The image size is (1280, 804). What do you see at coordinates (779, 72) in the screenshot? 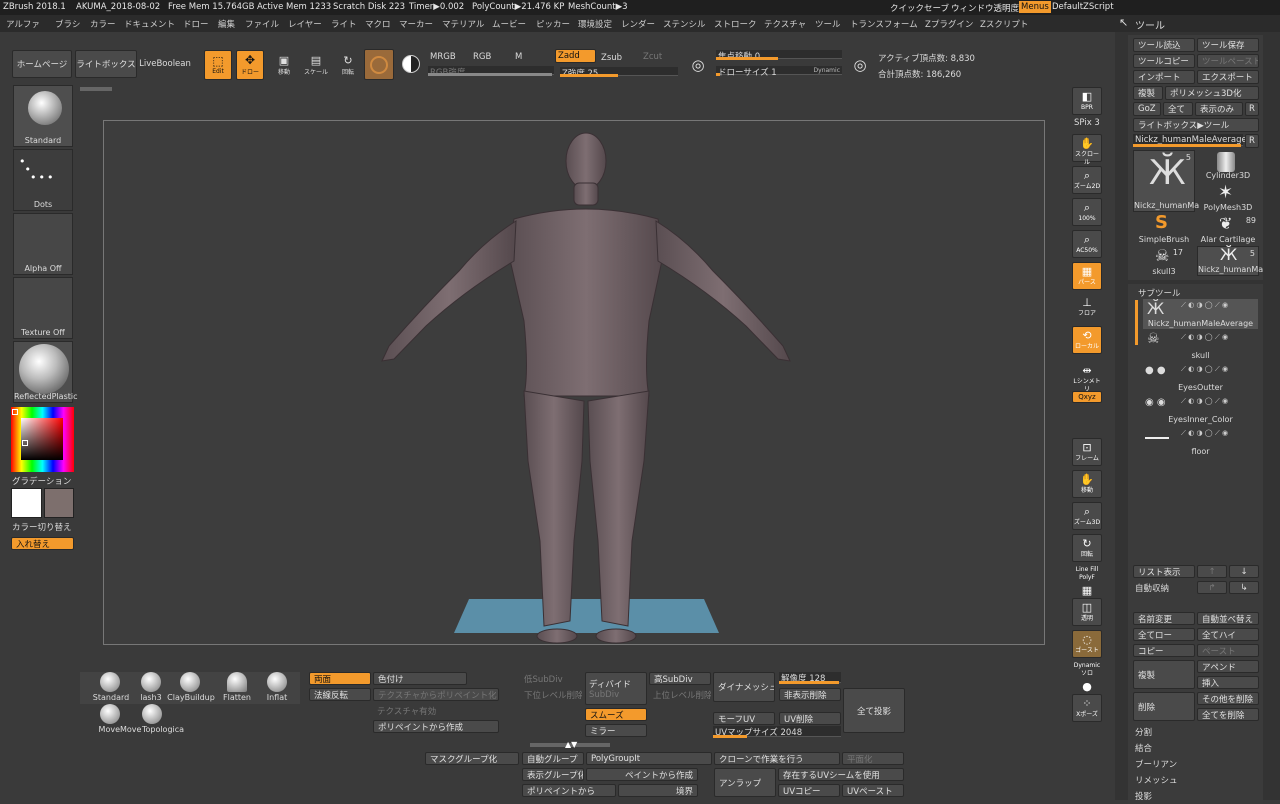
I see `draw-size-slider: ドローサイズ 1 Dynamic` at bounding box center [779, 72].